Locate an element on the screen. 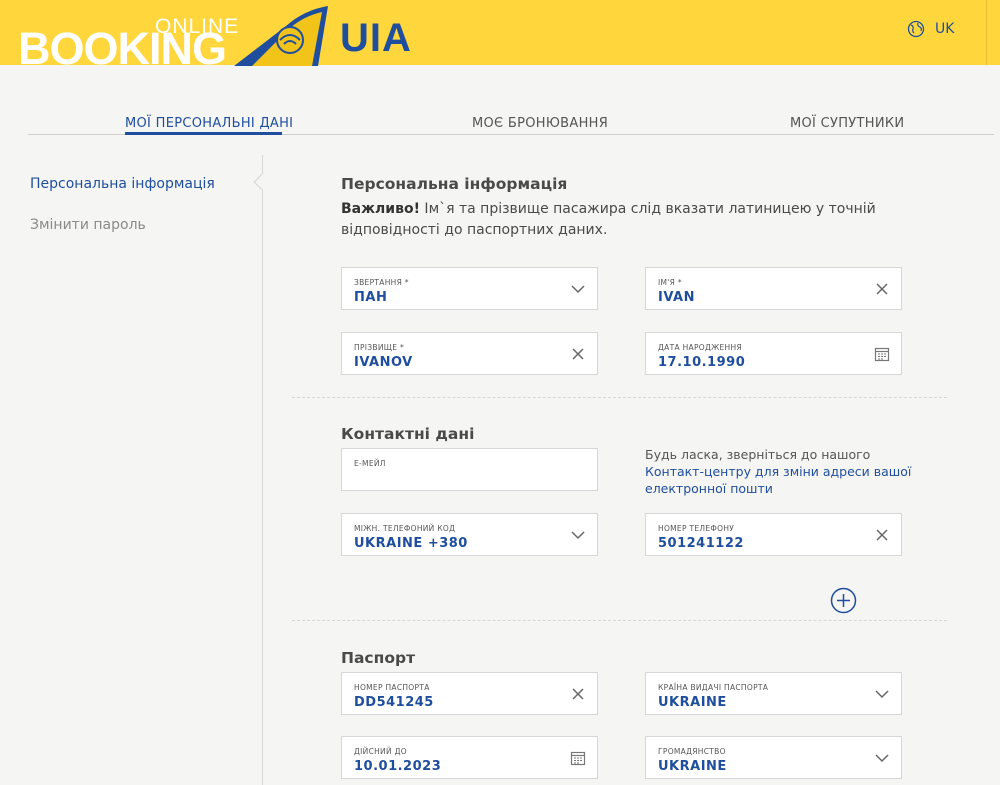 The width and height of the screenshot is (1000, 785). field-value: ПАН is located at coordinates (371, 297).